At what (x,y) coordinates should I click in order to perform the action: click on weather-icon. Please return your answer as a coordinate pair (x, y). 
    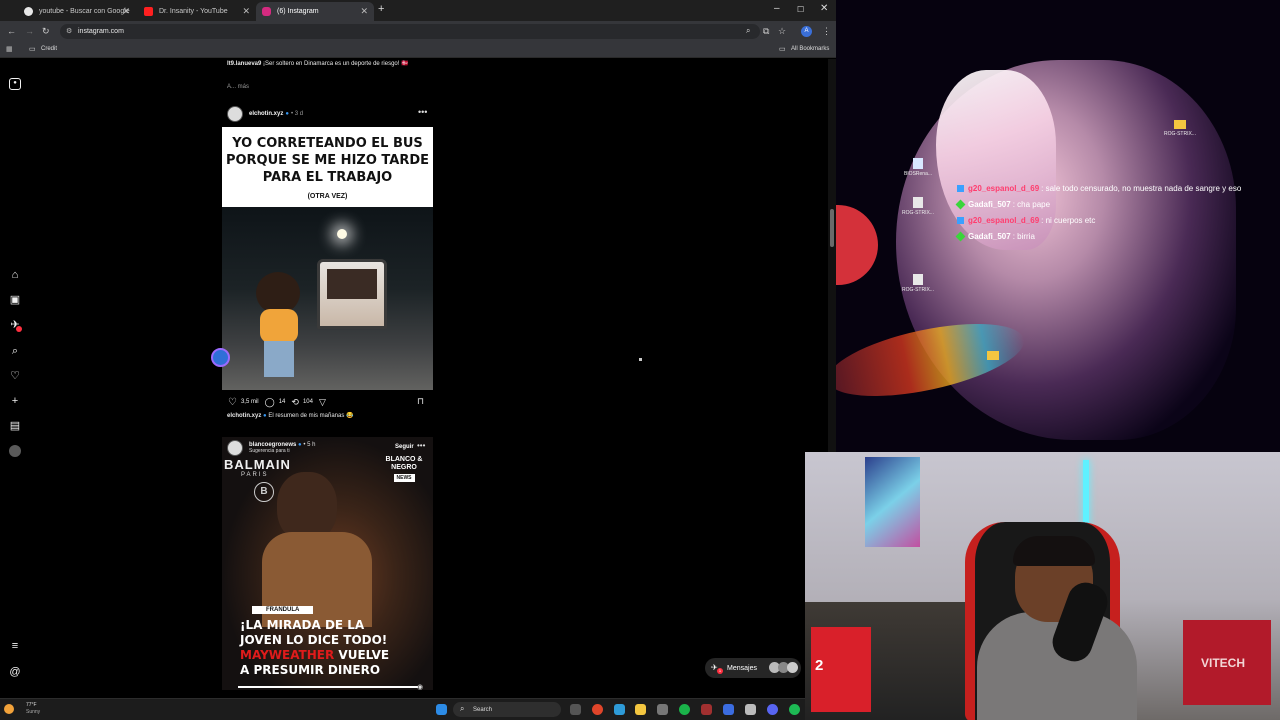
    Looking at the image, I should click on (9, 709).